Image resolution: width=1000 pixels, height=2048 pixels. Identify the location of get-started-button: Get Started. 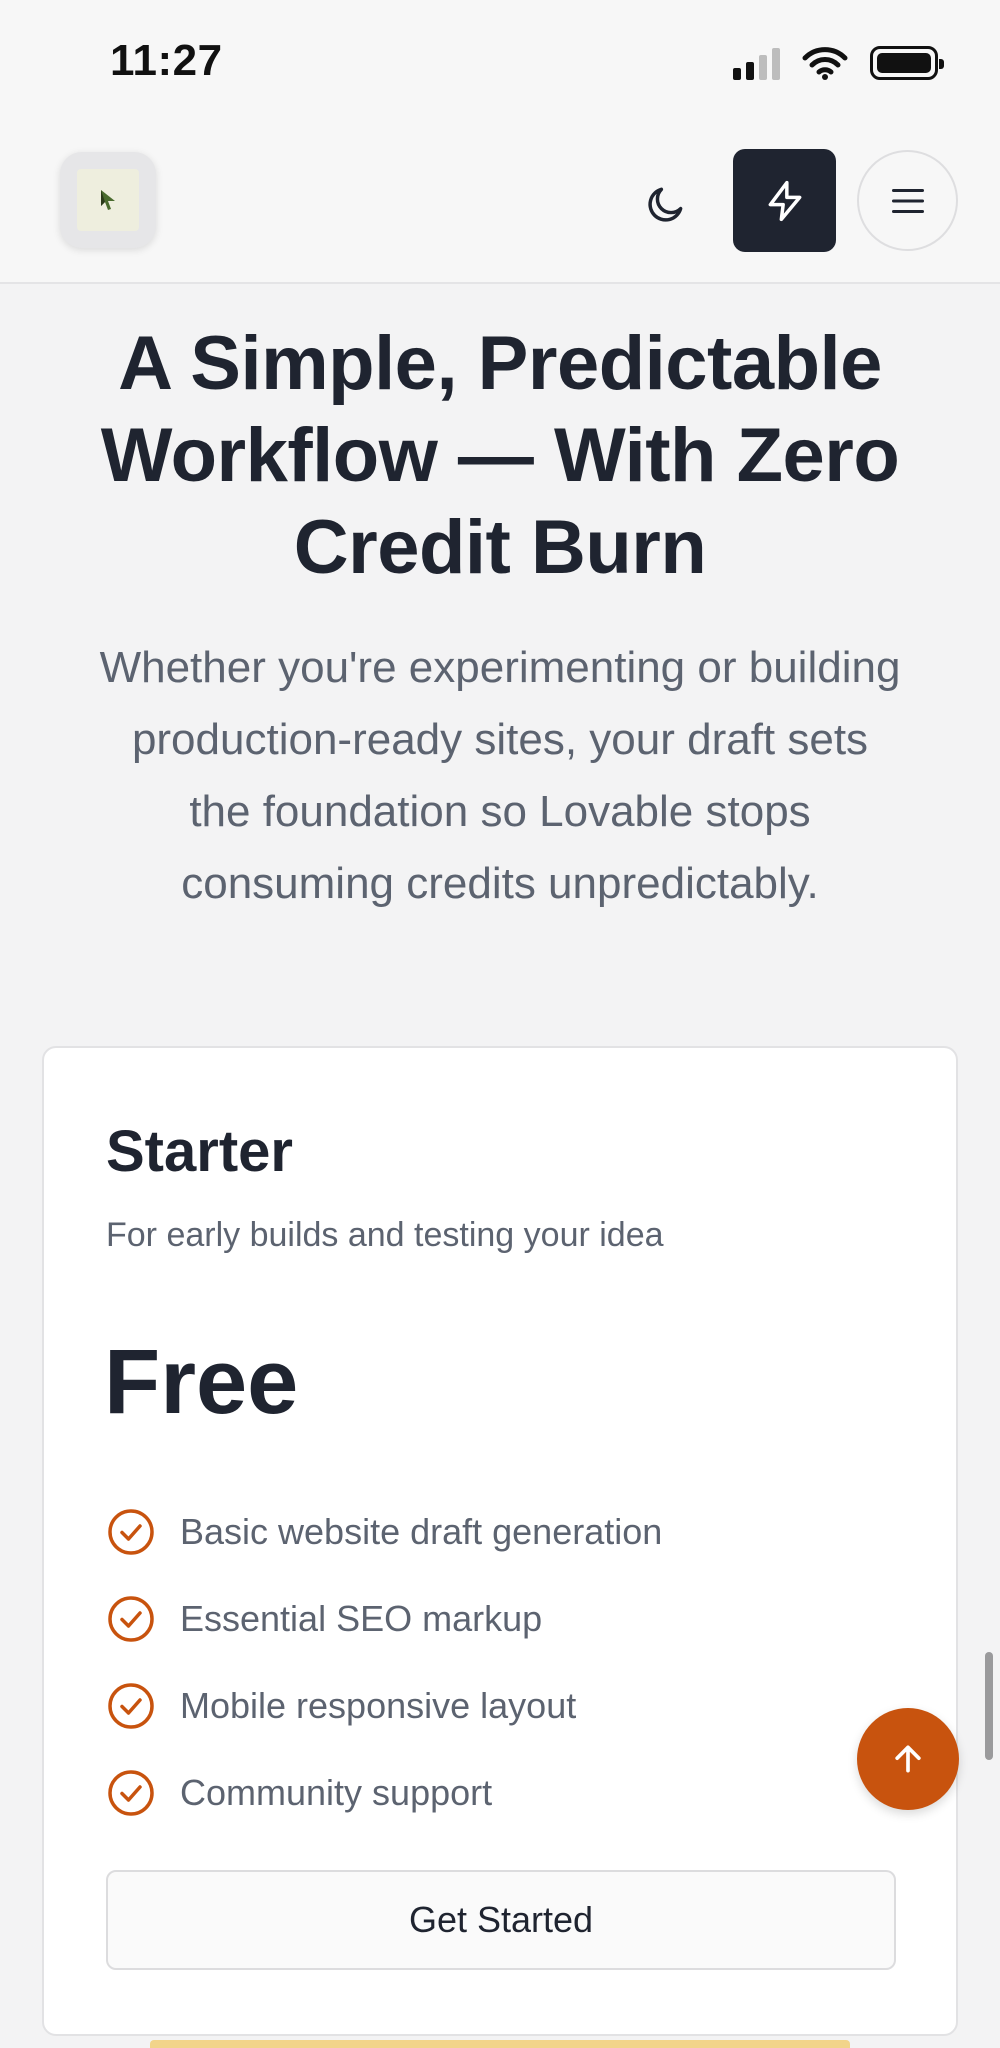
(501, 1920).